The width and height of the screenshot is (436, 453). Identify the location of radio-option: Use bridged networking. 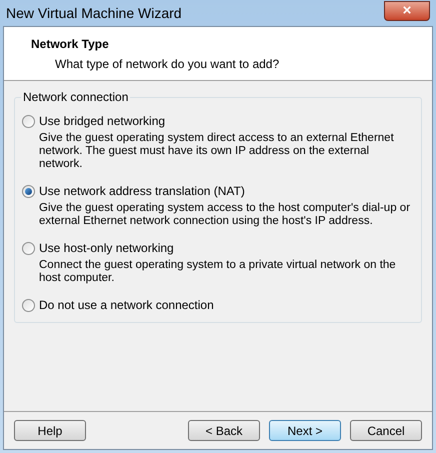
(94, 121).